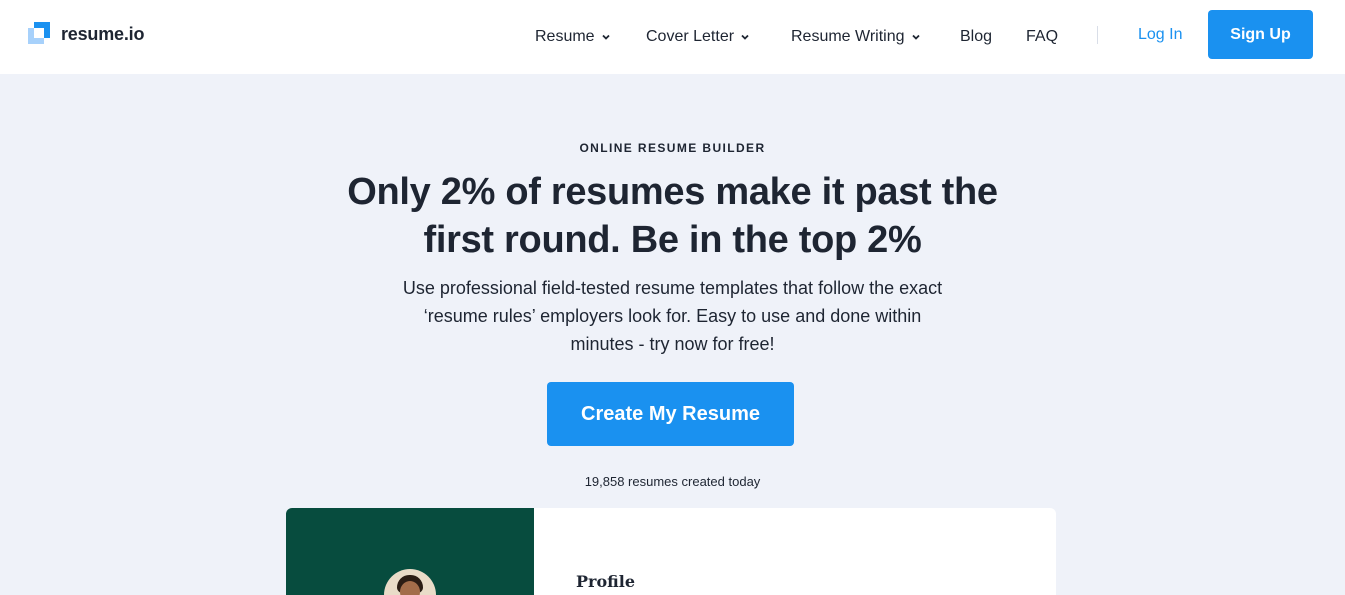  What do you see at coordinates (672, 344) in the screenshot?
I see `subtext-line: minutes - try now for free!` at bounding box center [672, 344].